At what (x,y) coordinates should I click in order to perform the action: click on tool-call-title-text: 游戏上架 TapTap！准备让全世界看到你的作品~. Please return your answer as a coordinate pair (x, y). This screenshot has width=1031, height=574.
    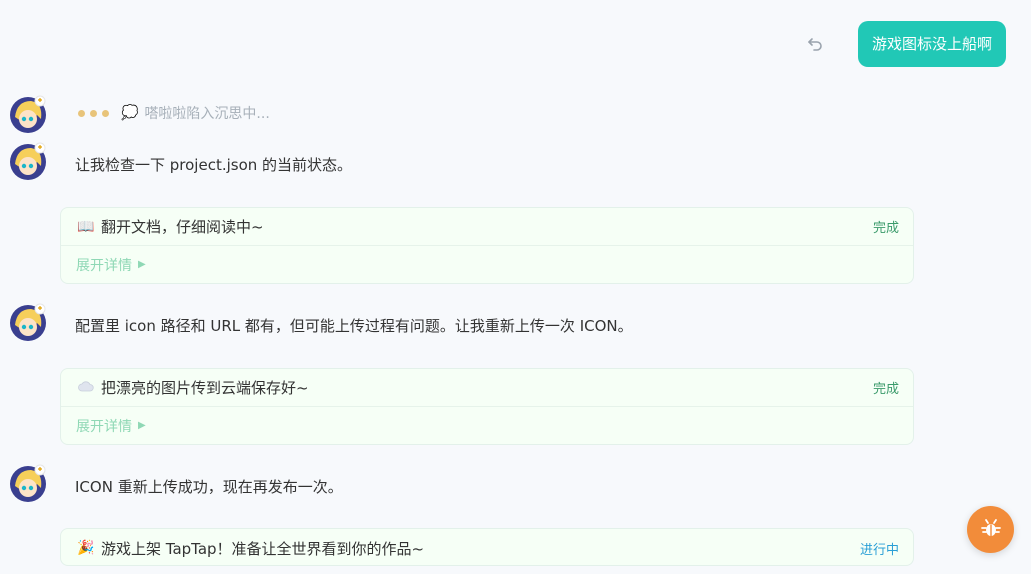
    Looking at the image, I should click on (263, 548).